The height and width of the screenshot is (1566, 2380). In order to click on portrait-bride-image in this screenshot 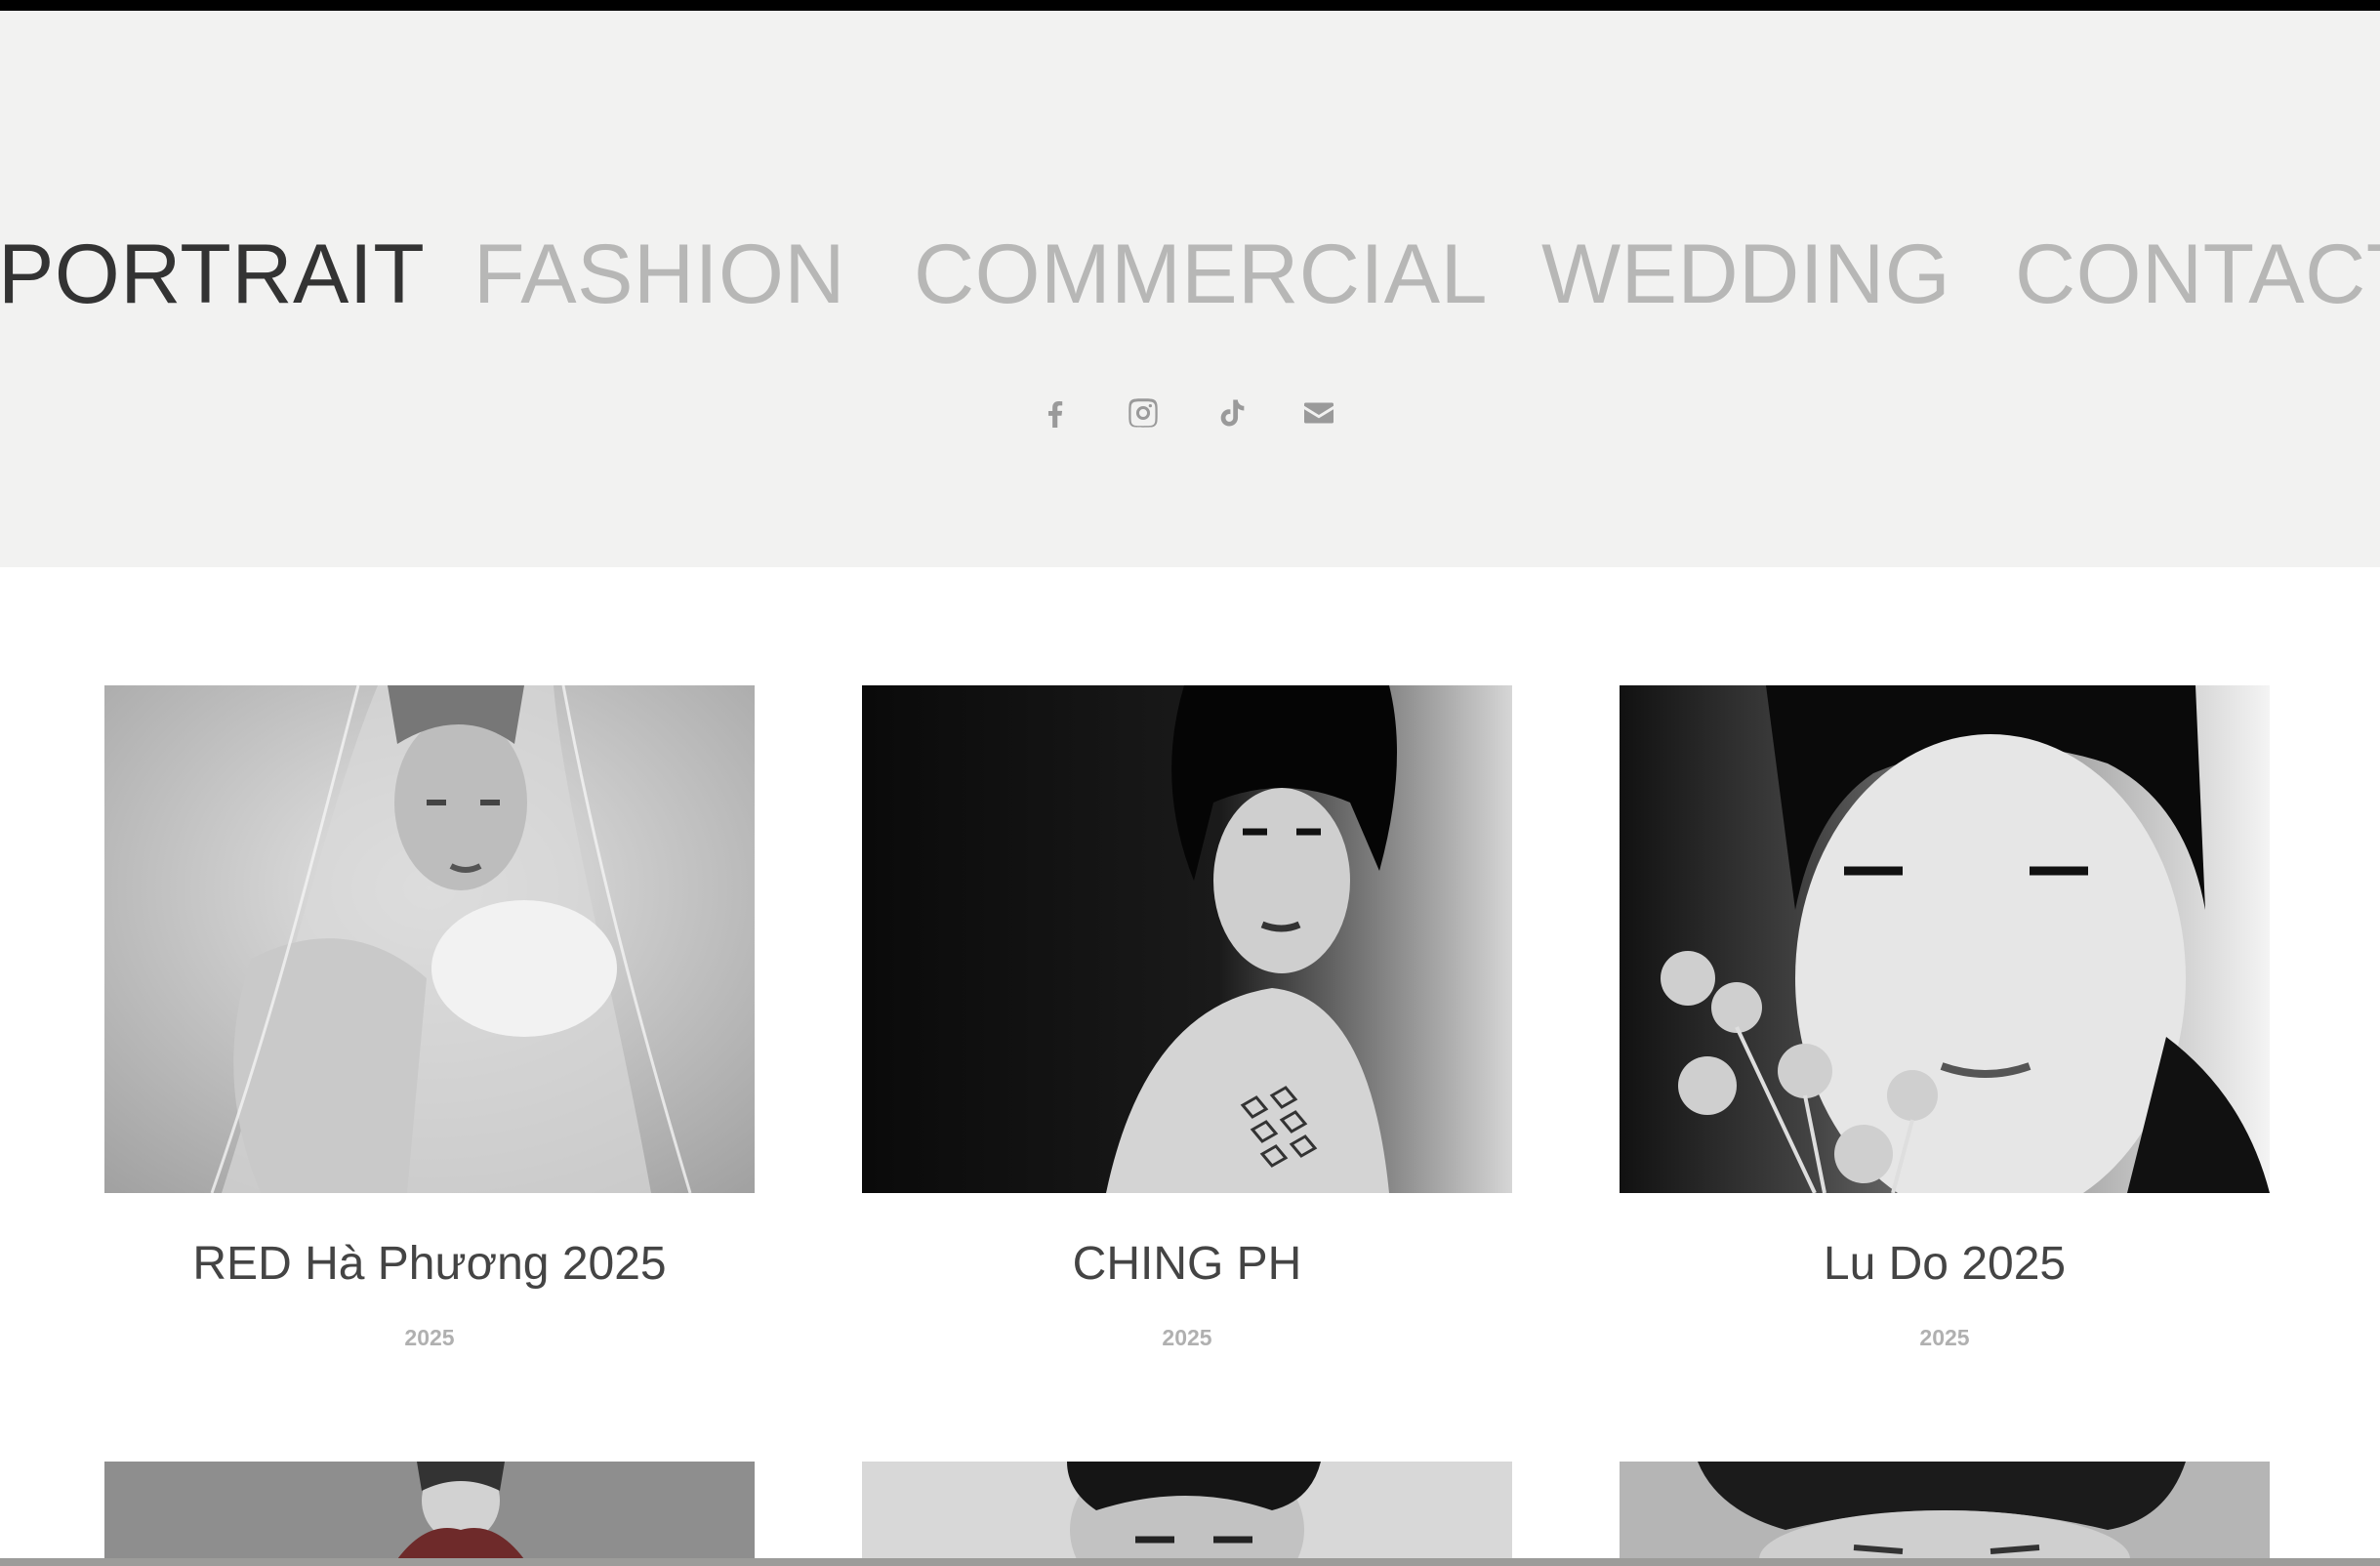, I will do `click(429, 1510)`.